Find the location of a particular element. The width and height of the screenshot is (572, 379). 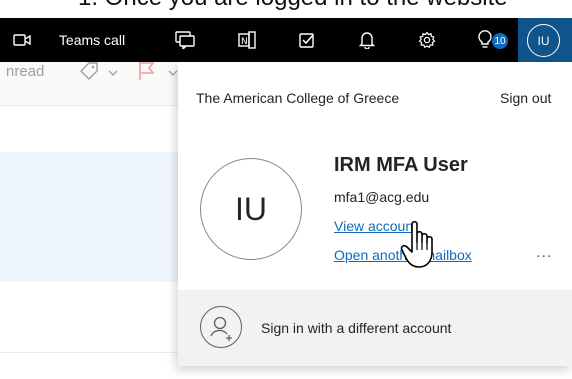

sign-in-different-account-button: Sign in with a different account is located at coordinates (375, 328).